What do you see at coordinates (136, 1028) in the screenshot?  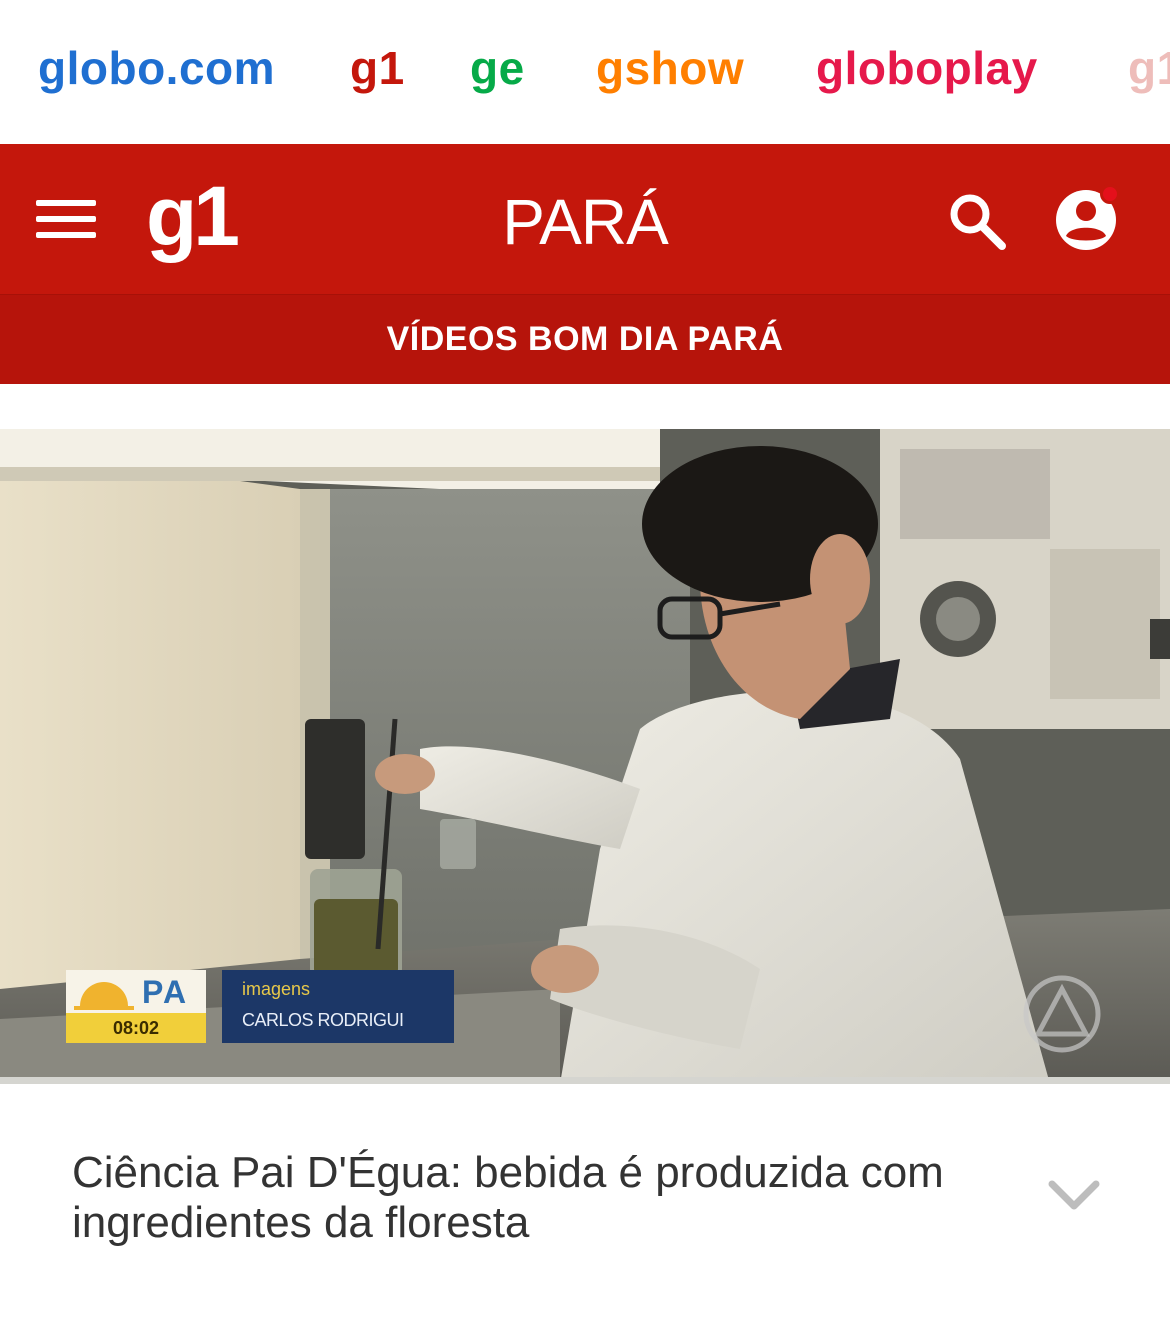 I see `broadcast-time: 08:02` at bounding box center [136, 1028].